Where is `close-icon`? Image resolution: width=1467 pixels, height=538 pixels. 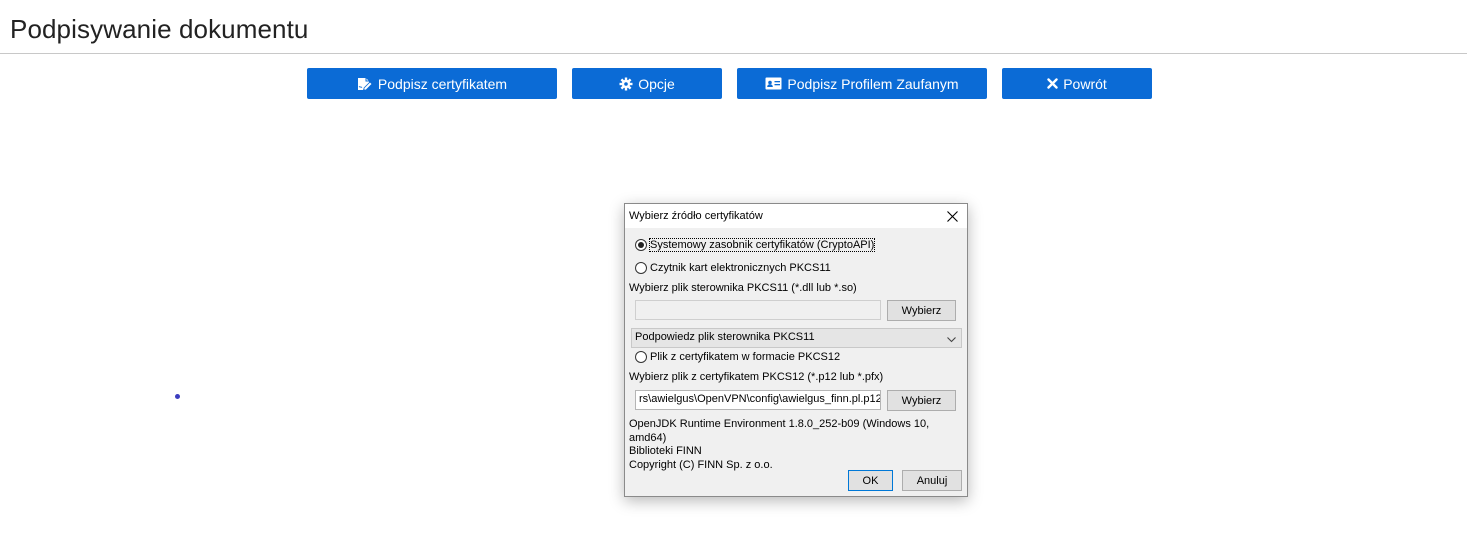 close-icon is located at coordinates (1052, 83).